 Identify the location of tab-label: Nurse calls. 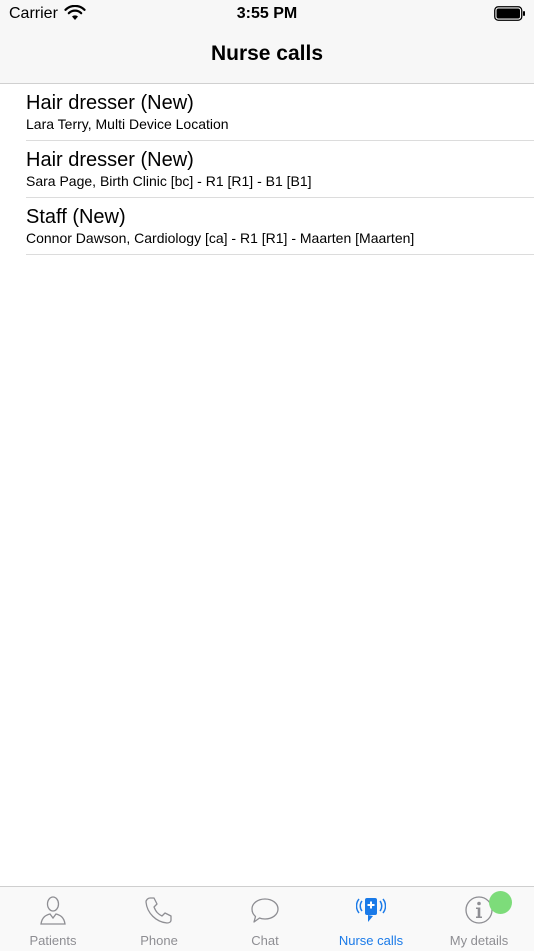
(371, 940).